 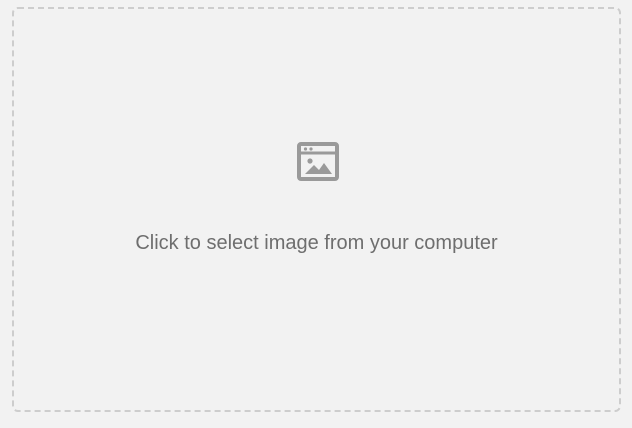 I want to click on upload-prompt-text: Click to select image from your computer, so click(x=316, y=243).